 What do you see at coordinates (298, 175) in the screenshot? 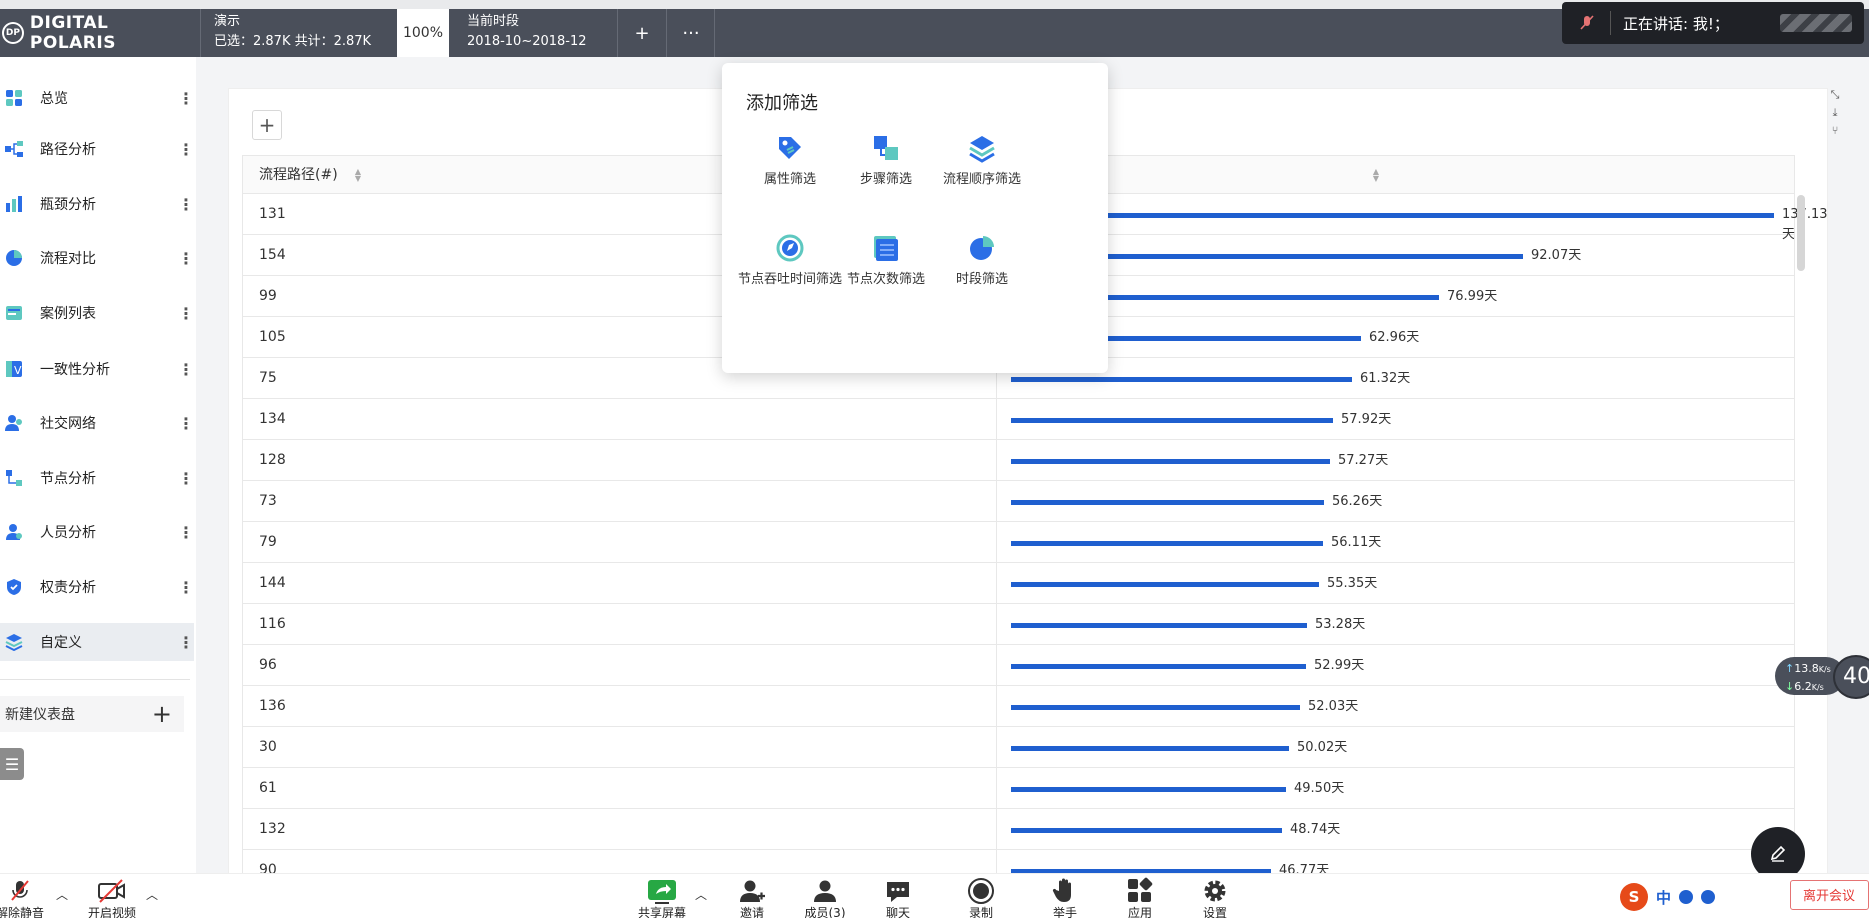
I see `column-header-path: 流程路径(#)` at bounding box center [298, 175].